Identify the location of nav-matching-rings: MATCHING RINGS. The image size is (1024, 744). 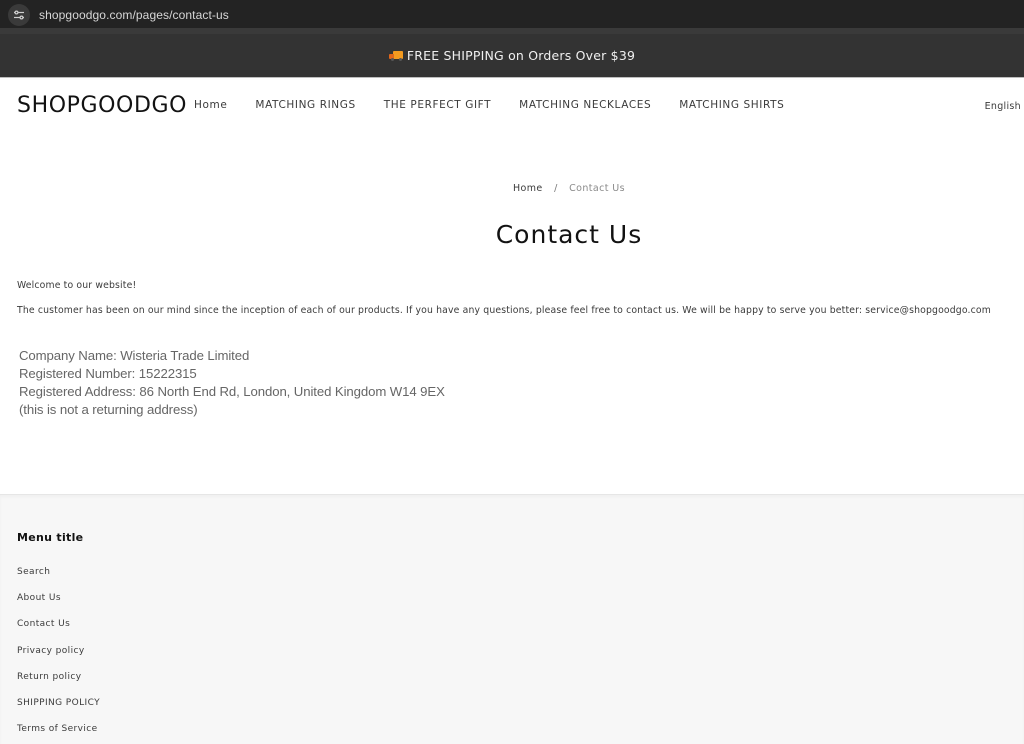
(305, 105).